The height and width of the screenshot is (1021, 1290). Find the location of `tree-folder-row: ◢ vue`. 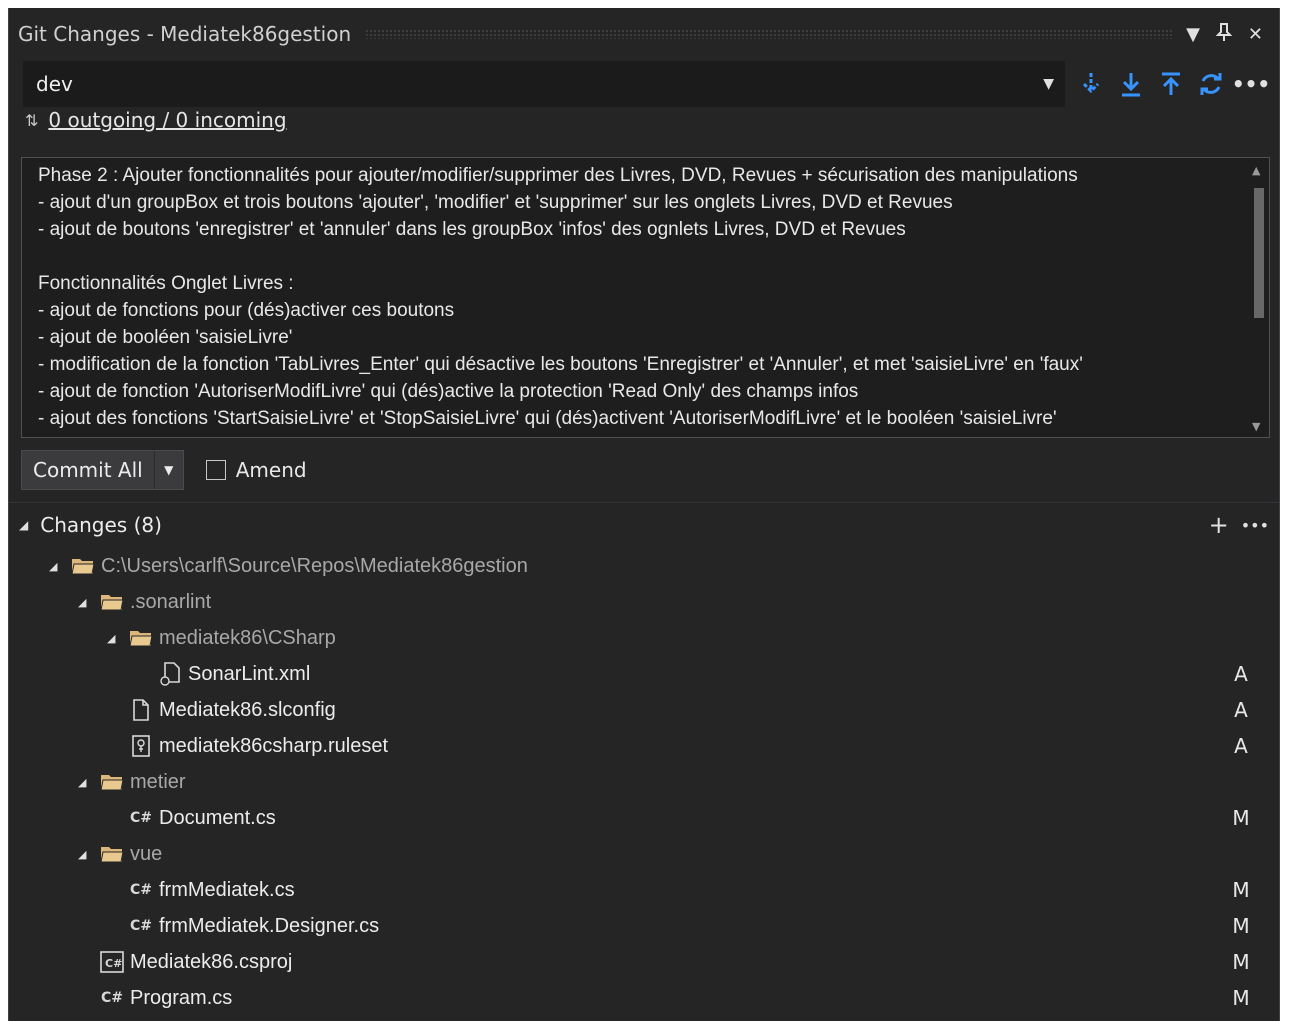

tree-folder-row: ◢ vue is located at coordinates (675, 854).